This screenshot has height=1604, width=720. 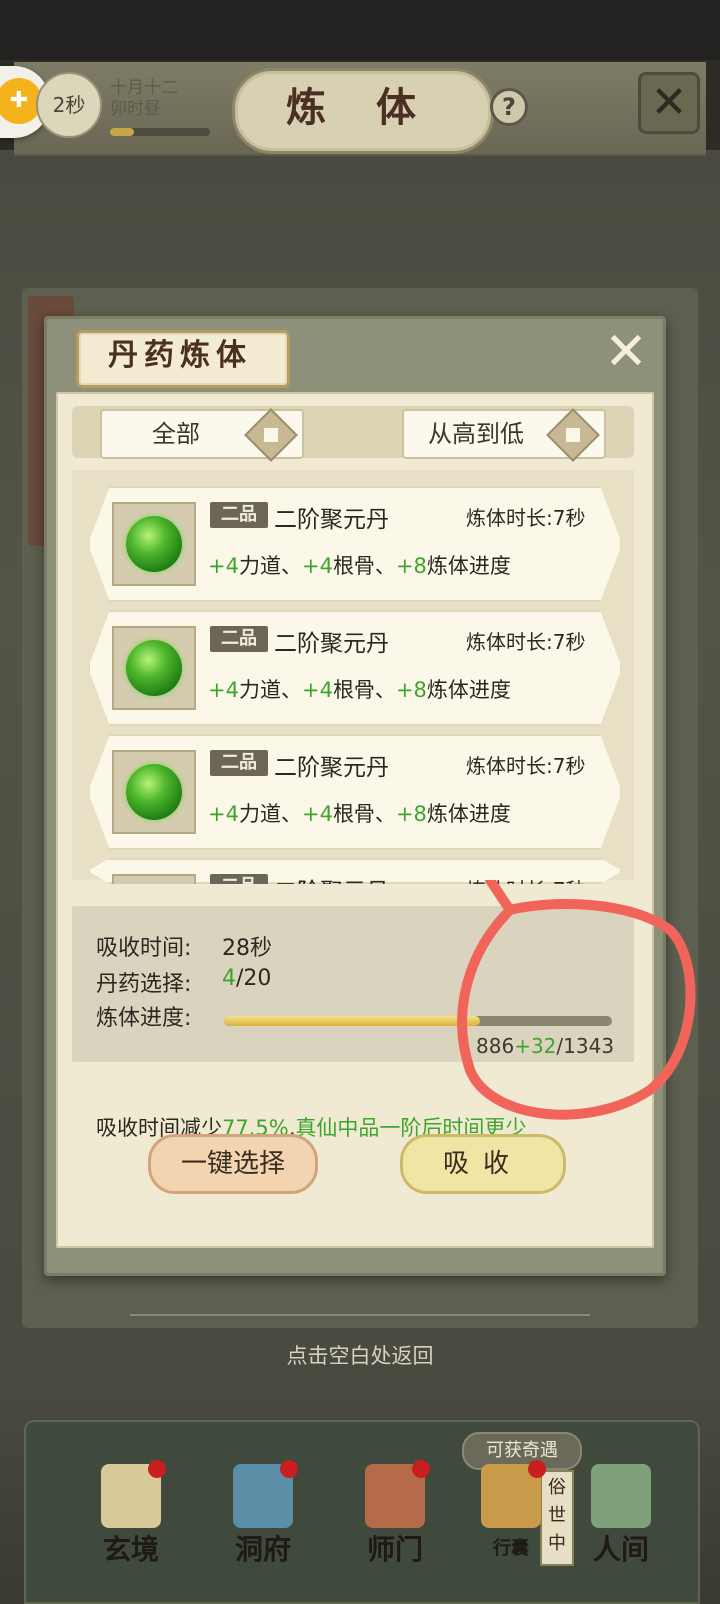 I want to click on category-dropdown-label: 全部, so click(x=176, y=434).